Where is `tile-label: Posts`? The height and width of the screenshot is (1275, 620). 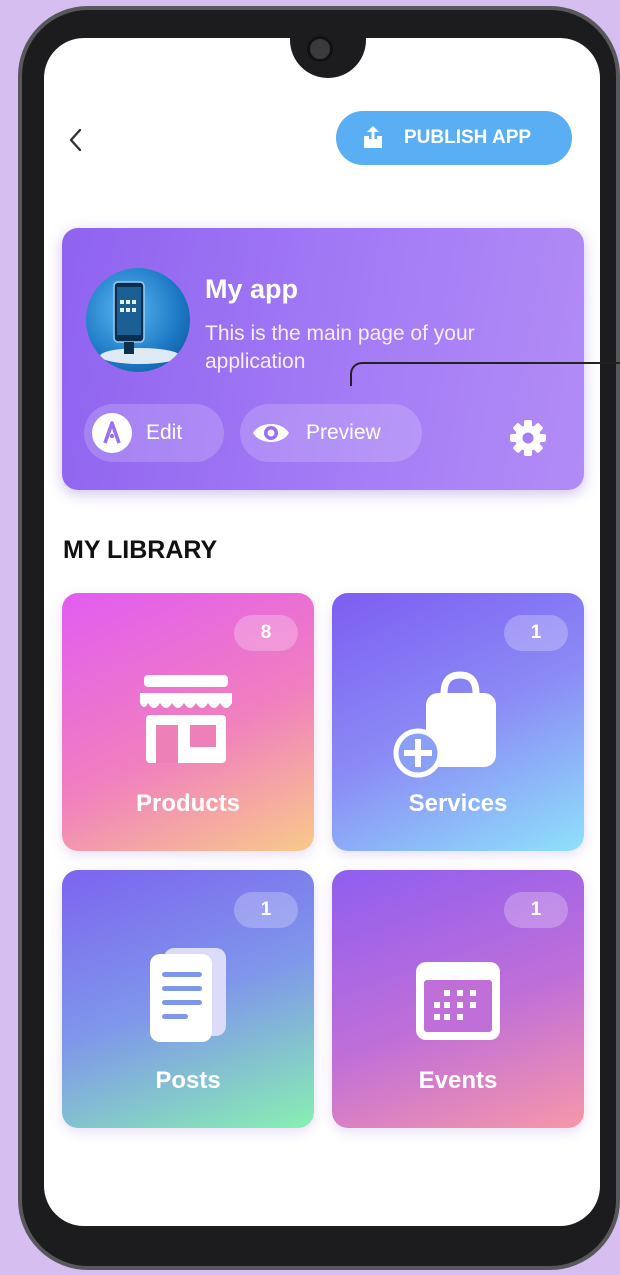 tile-label: Posts is located at coordinates (188, 1080).